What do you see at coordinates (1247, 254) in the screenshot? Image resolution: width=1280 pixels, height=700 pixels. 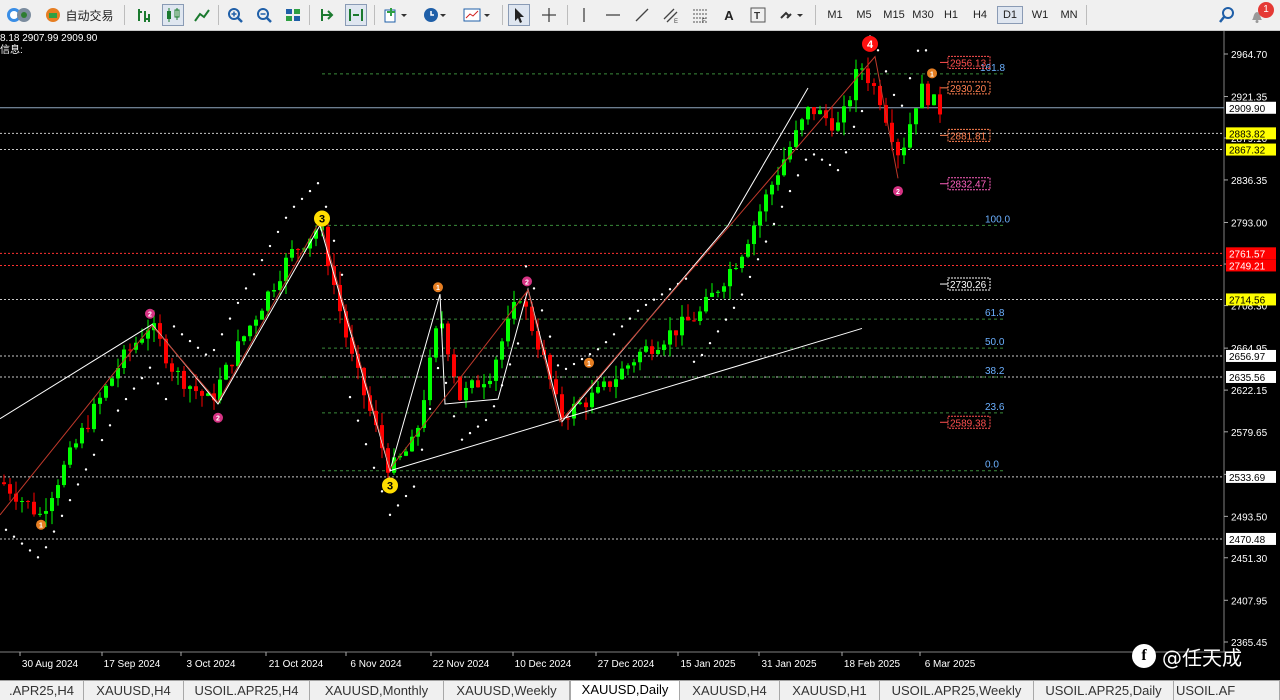 I see `horizontal-level-label: 2761.57` at bounding box center [1247, 254].